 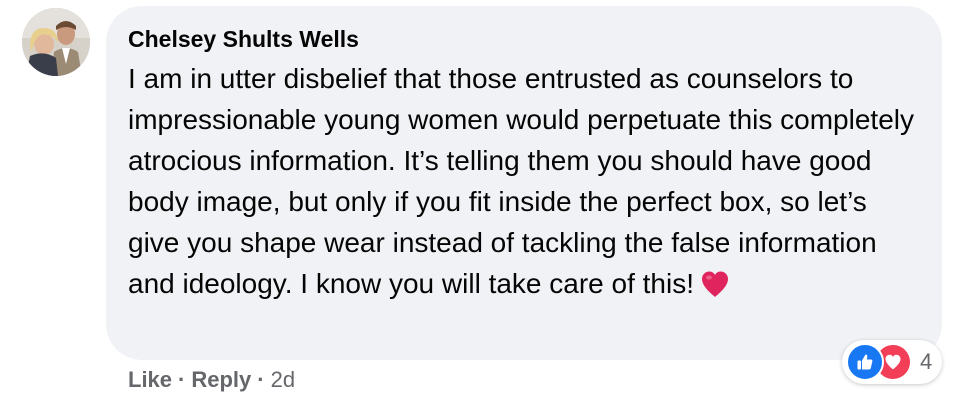 I want to click on reaction-count: 4, so click(x=926, y=361).